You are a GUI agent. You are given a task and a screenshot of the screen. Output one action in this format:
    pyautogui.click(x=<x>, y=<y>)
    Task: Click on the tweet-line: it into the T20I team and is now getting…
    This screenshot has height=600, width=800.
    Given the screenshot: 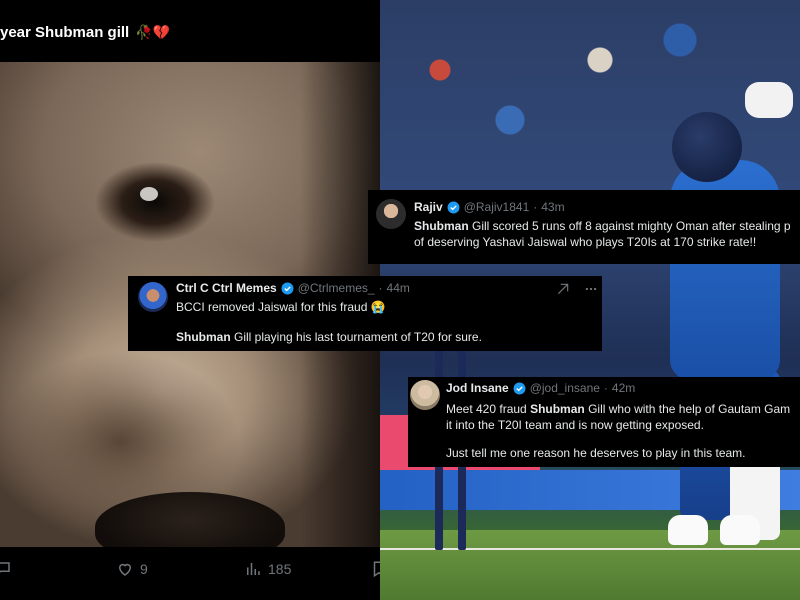 What is the action you would take?
    pyautogui.click(x=618, y=425)
    